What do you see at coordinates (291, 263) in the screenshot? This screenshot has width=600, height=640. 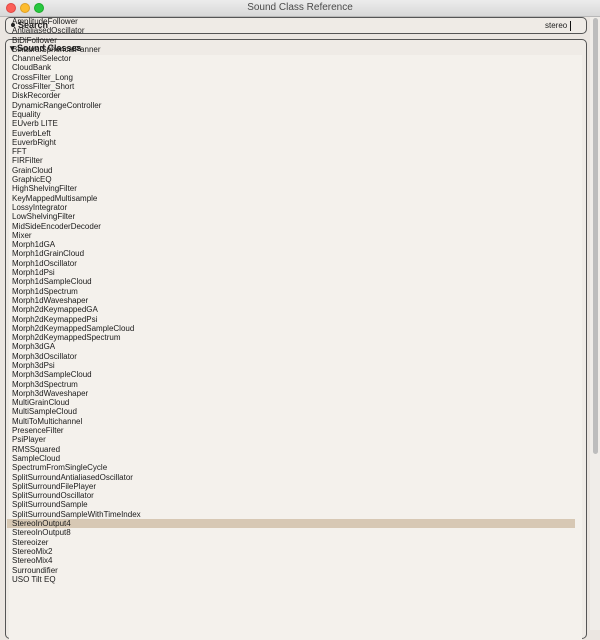 I see `list-item: Morph1dOscillator` at bounding box center [291, 263].